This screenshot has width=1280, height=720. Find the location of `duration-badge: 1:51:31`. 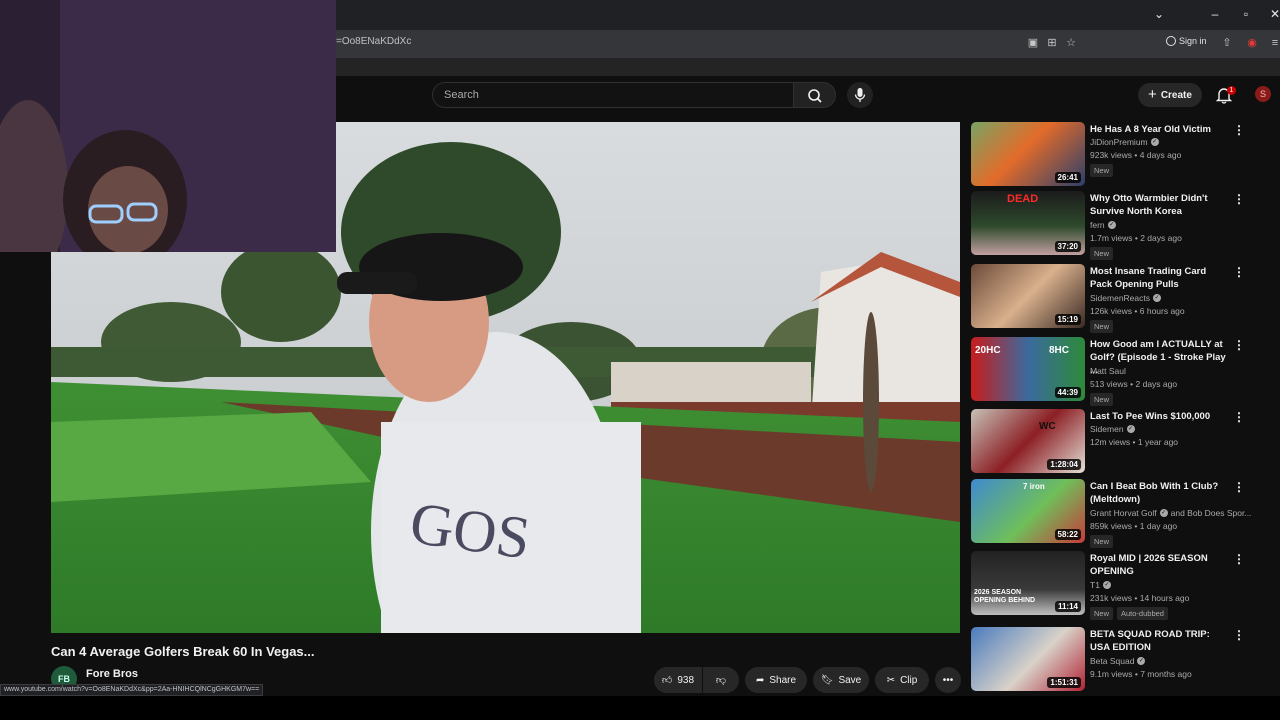

duration-badge: 1:51:31 is located at coordinates (1064, 682).